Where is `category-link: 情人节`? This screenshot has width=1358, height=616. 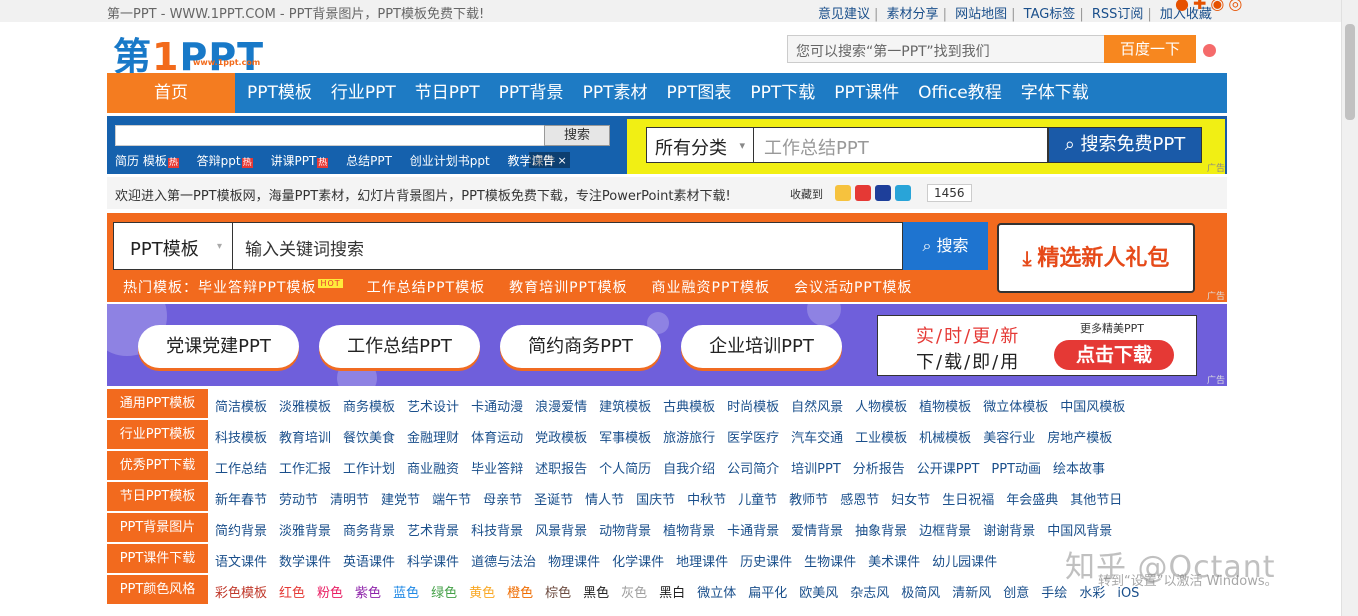 category-link: 情人节 is located at coordinates (604, 500).